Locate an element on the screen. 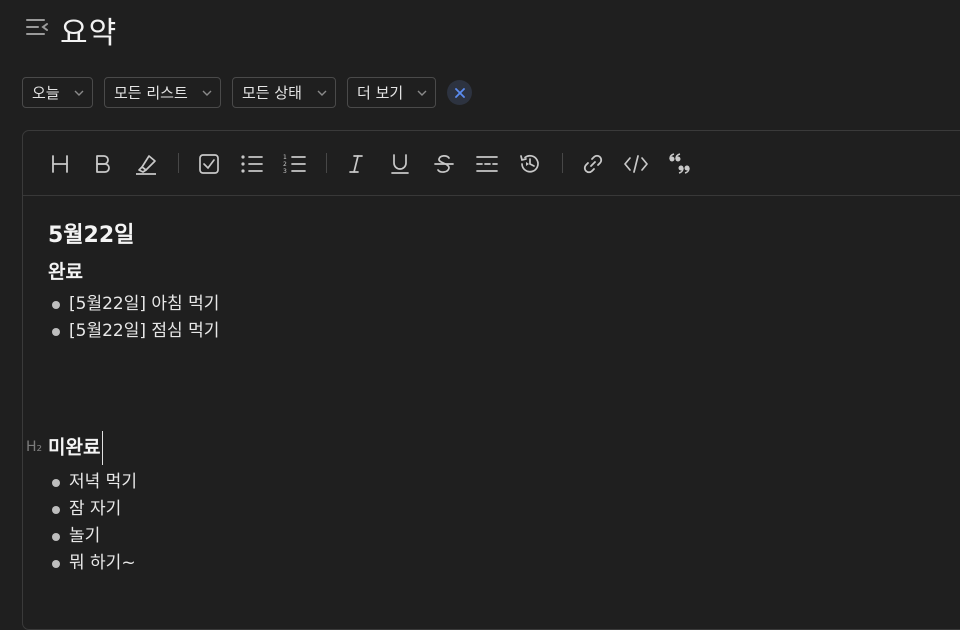 The width and height of the screenshot is (960, 630). done-list: [5월22일] 아침 먹기 [5월22일] 점심 먹기 is located at coordinates (121, 318).